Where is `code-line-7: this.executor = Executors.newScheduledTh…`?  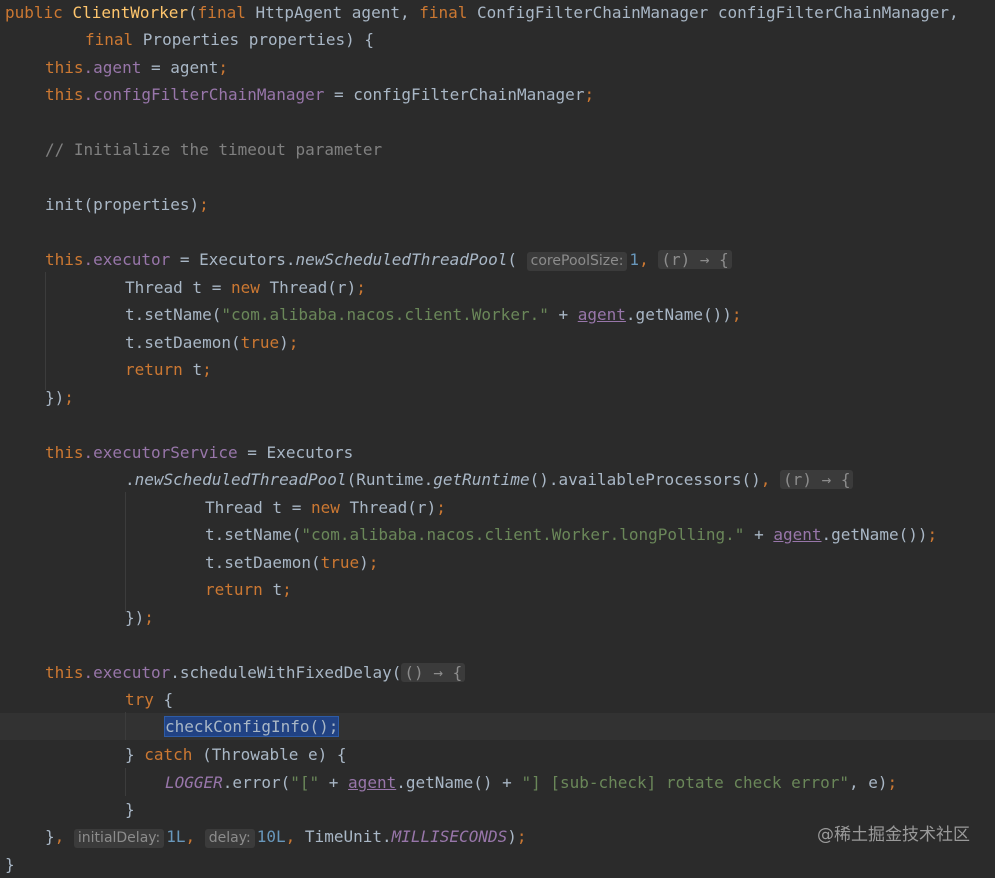
code-line-7: this.executor = Executors.newScheduledTh… is located at coordinates (388, 259).